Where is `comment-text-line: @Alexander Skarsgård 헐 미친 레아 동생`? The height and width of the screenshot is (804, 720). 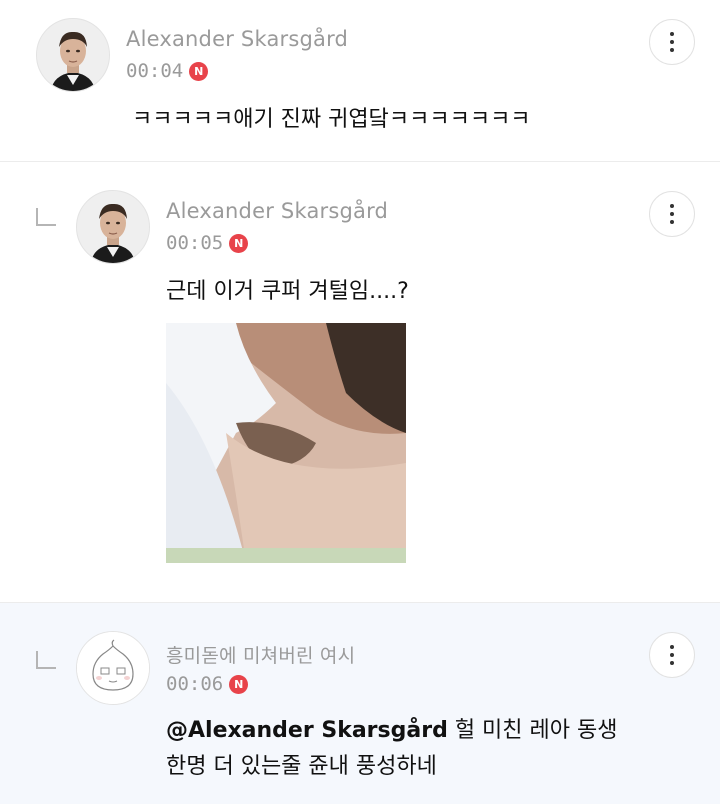
comment-text-line: @Alexander Skarsgård 헐 미친 레아 동생 is located at coordinates (391, 731).